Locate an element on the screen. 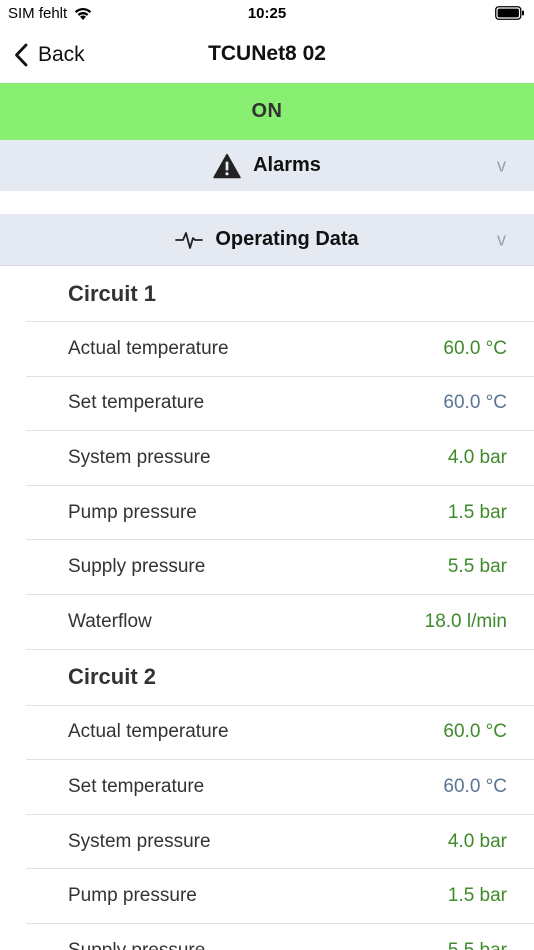  operating-data-label: Operating Data is located at coordinates (287, 239).